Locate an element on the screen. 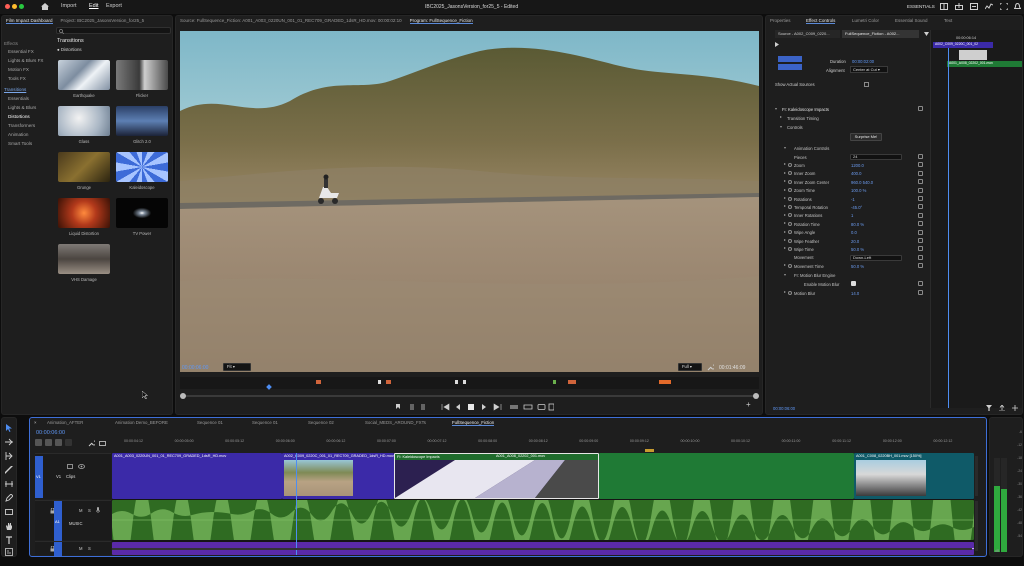  category-lights-blurs-fx: Lights & Blurs FX is located at coordinates (26, 60).